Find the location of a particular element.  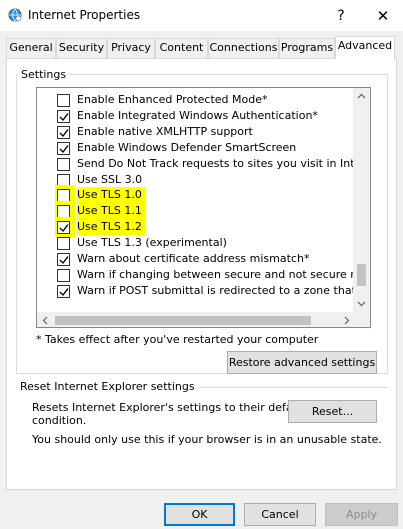

vertical-scrollbar is located at coordinates (361, 200).